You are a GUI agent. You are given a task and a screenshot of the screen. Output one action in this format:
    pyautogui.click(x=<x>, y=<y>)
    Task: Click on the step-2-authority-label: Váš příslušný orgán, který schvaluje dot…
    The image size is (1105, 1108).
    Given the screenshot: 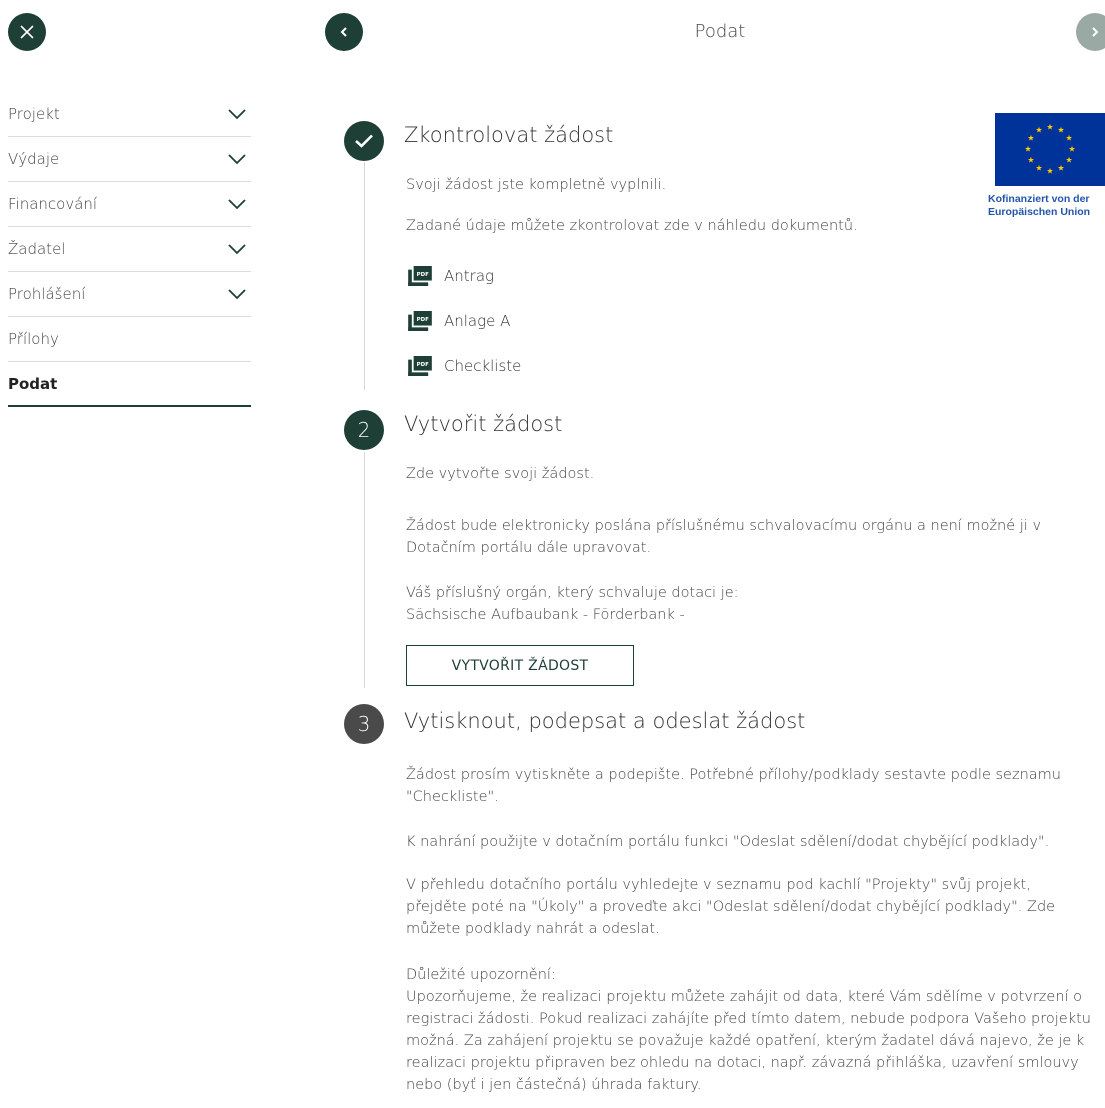 What is the action you would take?
    pyautogui.click(x=572, y=593)
    